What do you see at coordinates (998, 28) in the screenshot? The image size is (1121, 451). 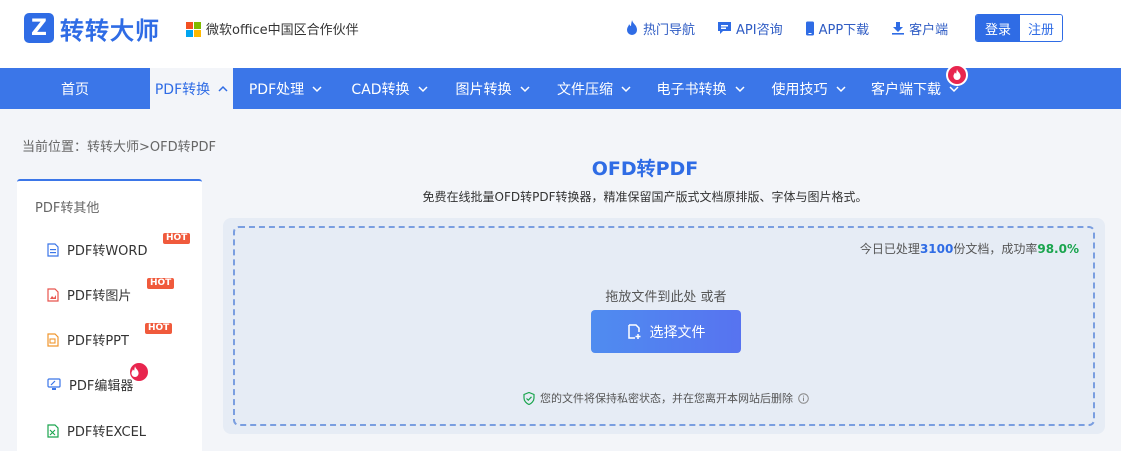 I see `login-button: 登录` at bounding box center [998, 28].